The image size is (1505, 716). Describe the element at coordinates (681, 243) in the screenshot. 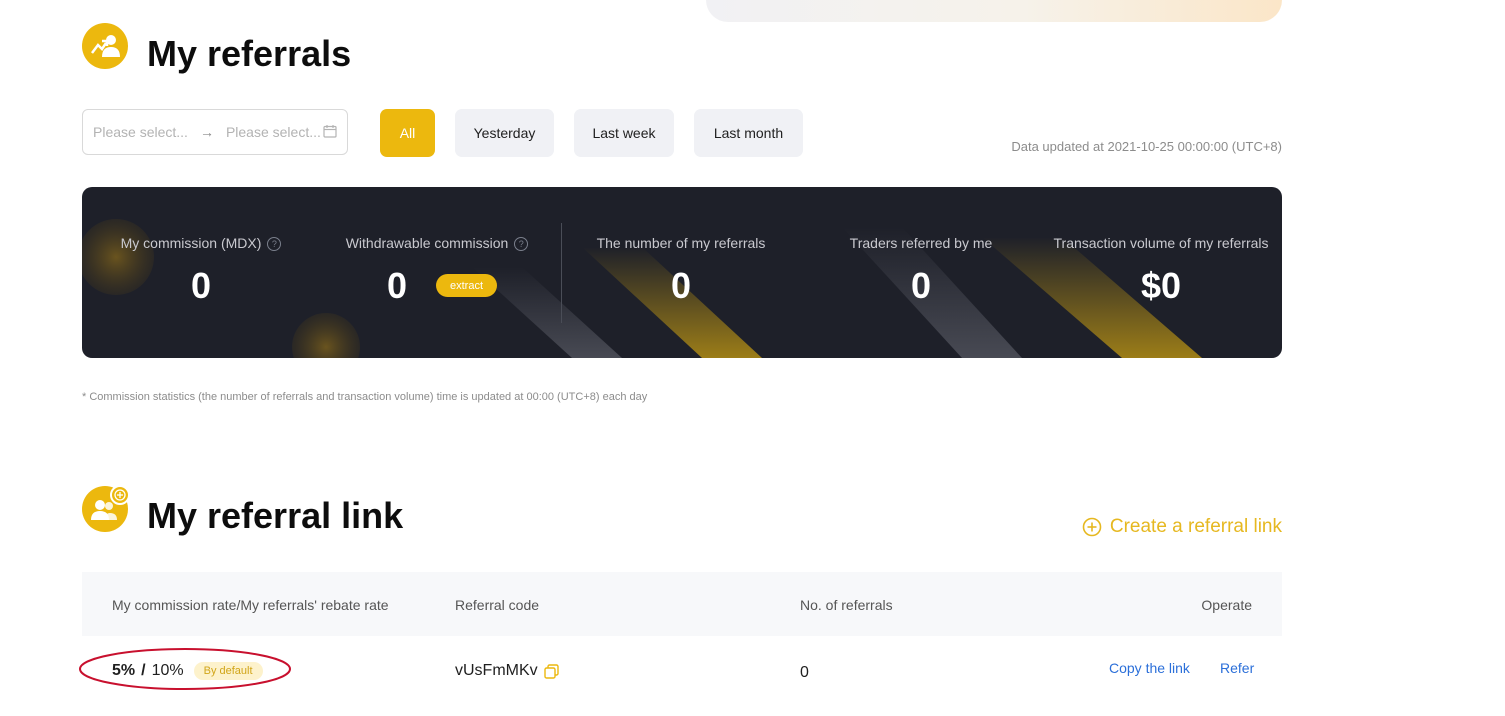

I see `referral-count-label: The number of my referrals` at that location.